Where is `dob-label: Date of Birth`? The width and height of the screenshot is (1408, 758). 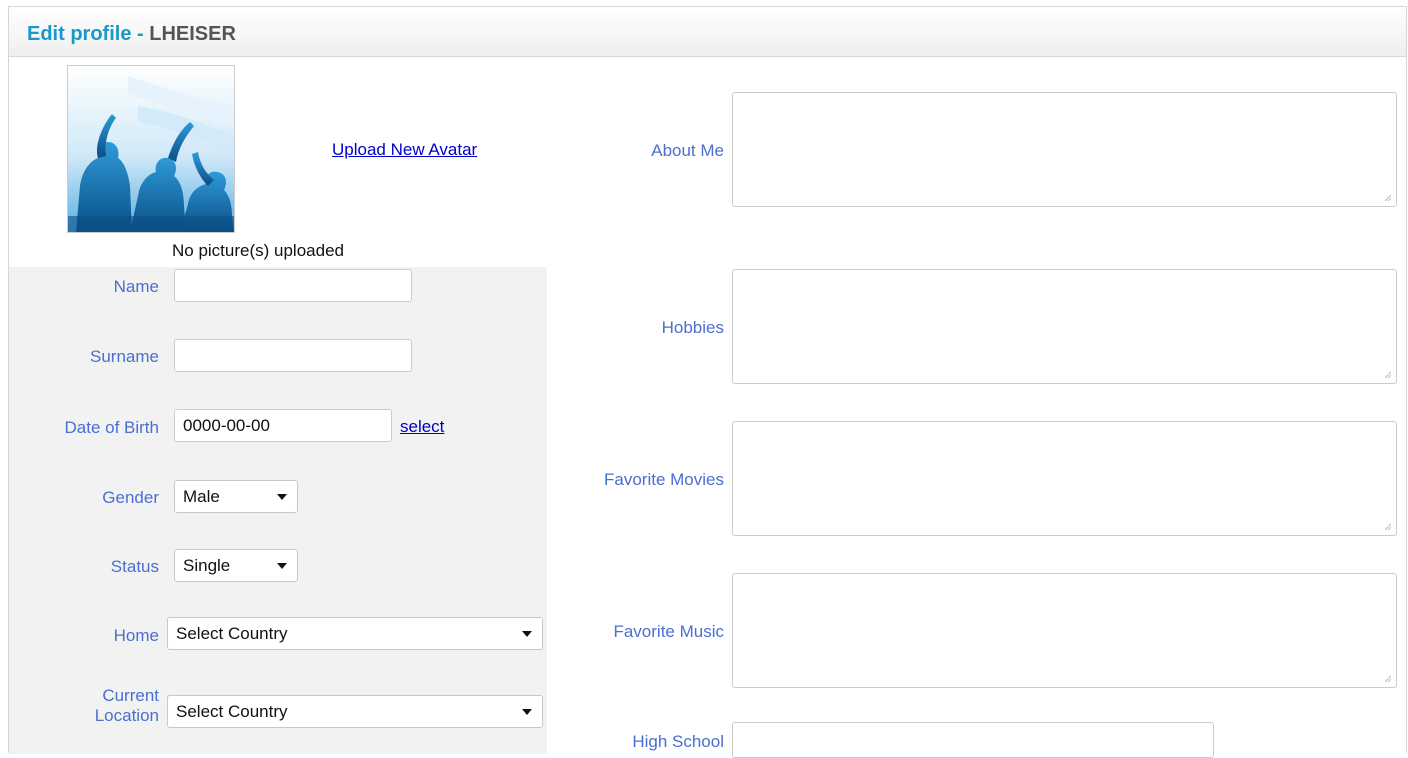
dob-label: Date of Birth is located at coordinates (112, 427).